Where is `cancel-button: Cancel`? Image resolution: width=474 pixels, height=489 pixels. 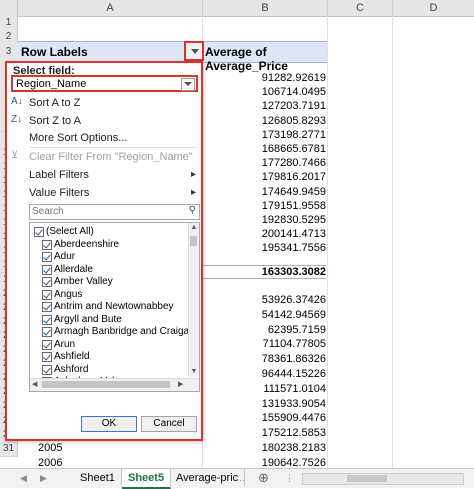
cancel-button: Cancel is located at coordinates (169, 424).